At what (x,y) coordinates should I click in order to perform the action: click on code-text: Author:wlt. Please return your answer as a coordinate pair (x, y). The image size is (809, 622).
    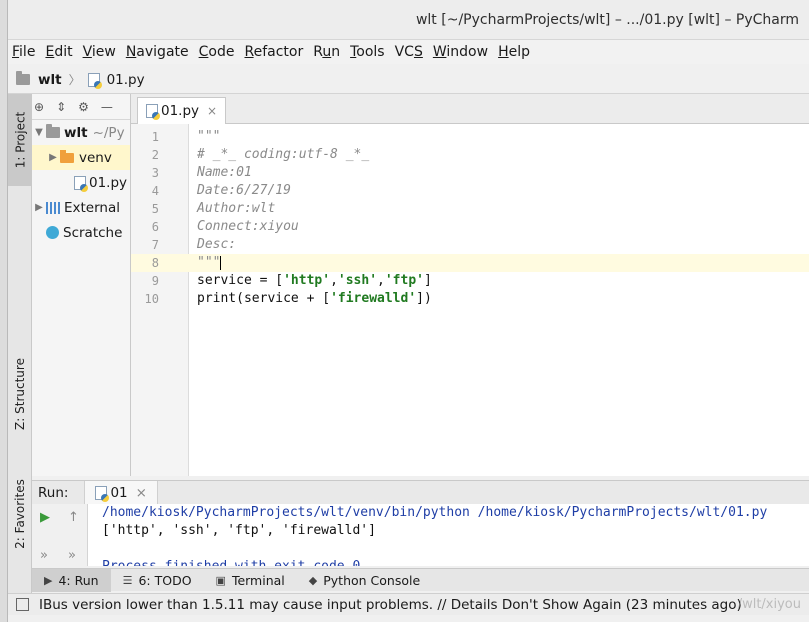
    Looking at the image, I should click on (236, 209).